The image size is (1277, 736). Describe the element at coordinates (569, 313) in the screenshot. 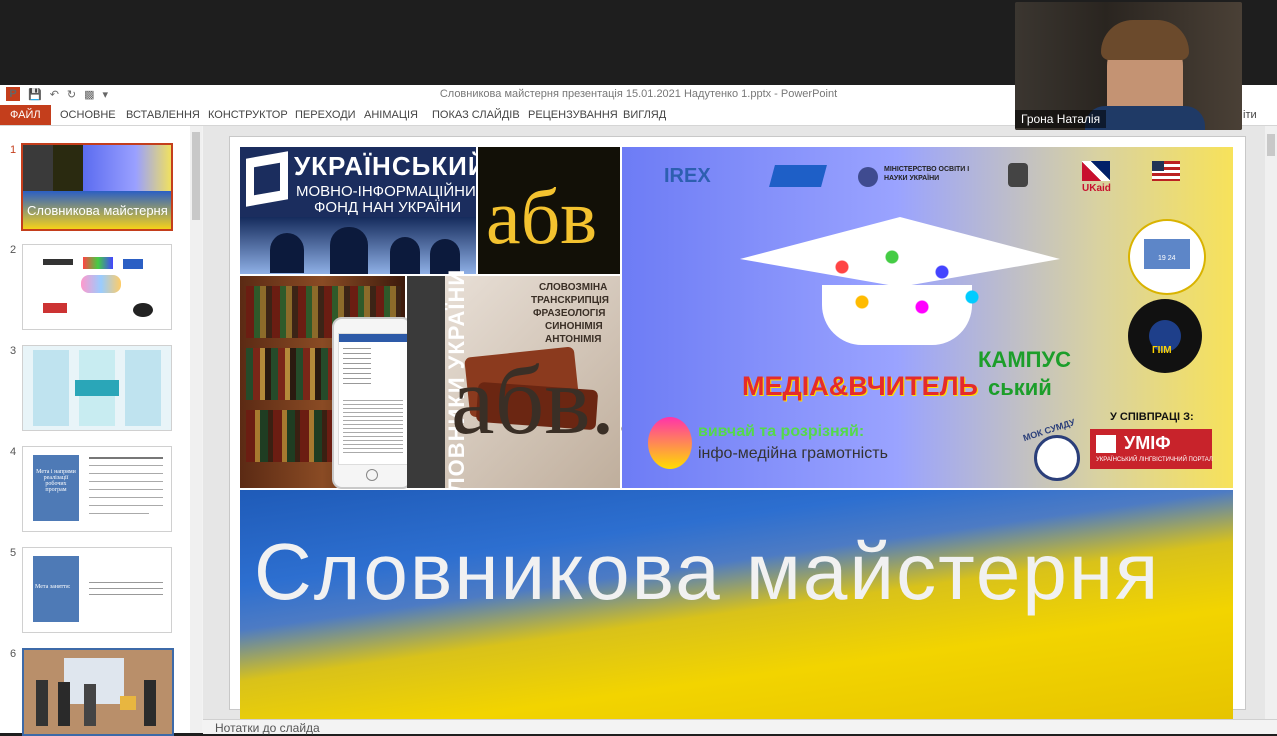

I see `dict-list-3: ФРАЗЕОЛОГІЯ` at that location.